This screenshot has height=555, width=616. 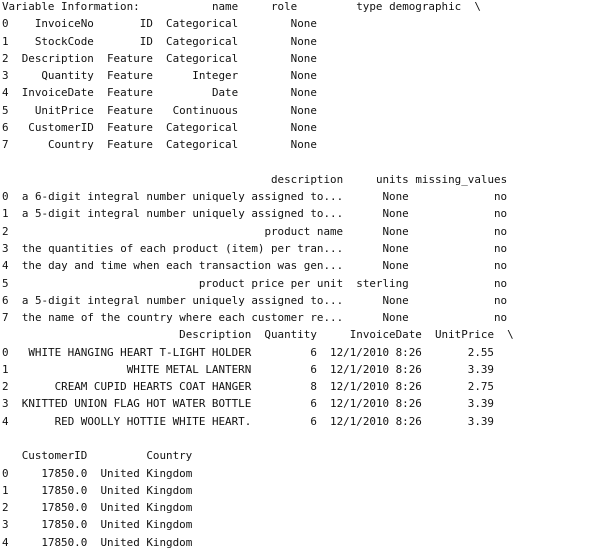 I want to click on table-cell: Description, so click(x=57, y=58).